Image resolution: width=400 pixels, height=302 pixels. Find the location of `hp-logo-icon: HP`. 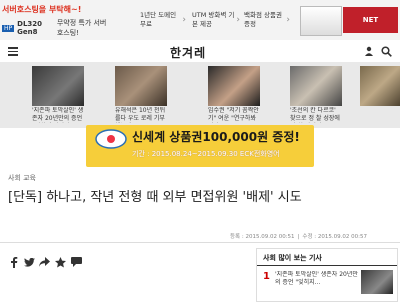

hp-logo-icon: HP is located at coordinates (8, 28).